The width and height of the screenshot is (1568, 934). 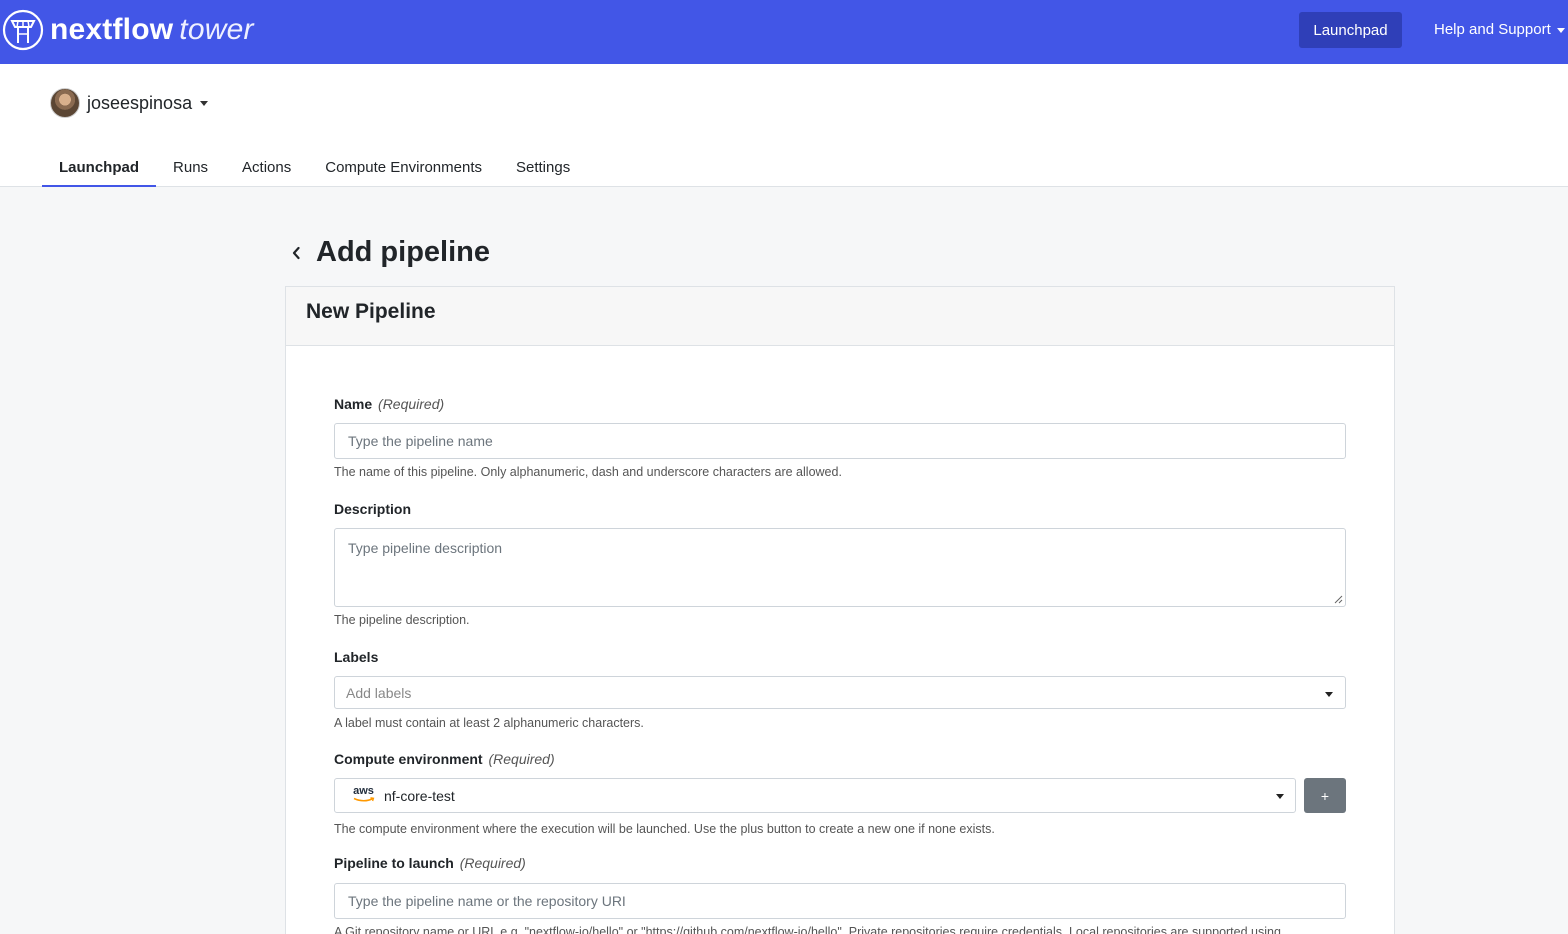 I want to click on logo-wordmark: nextflow tower, so click(x=152, y=29).